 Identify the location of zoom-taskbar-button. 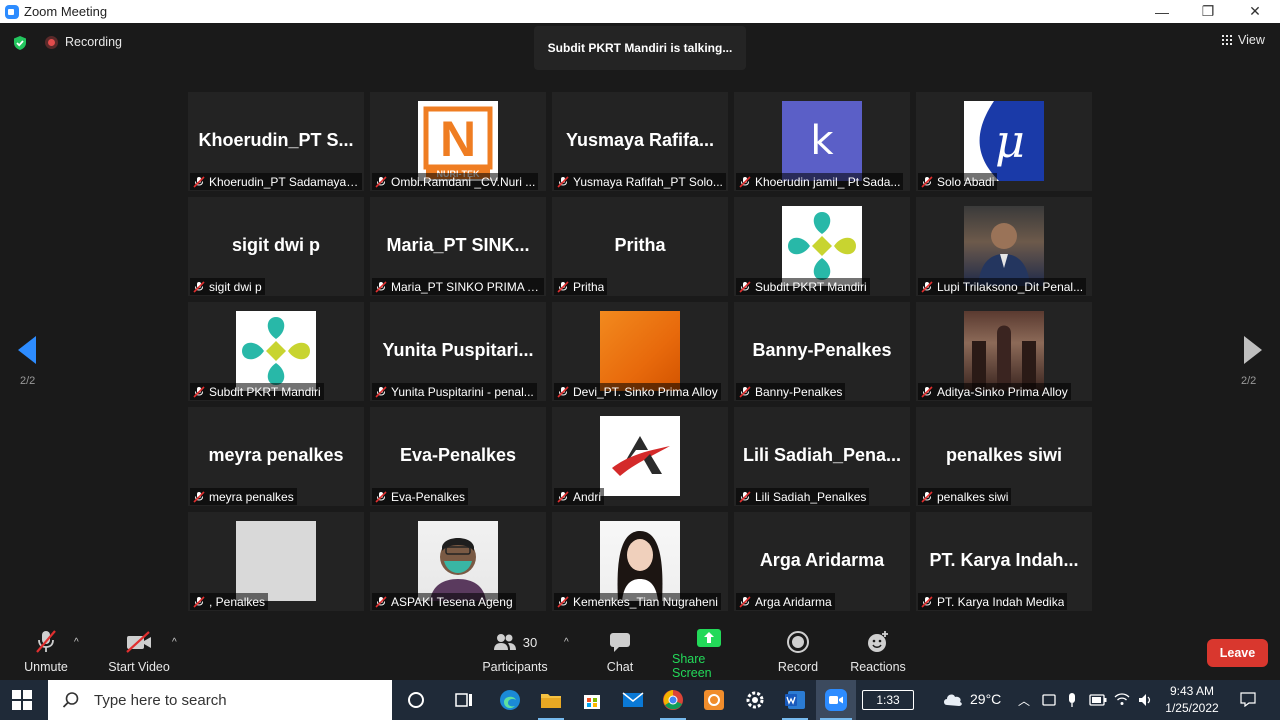
(836, 700).